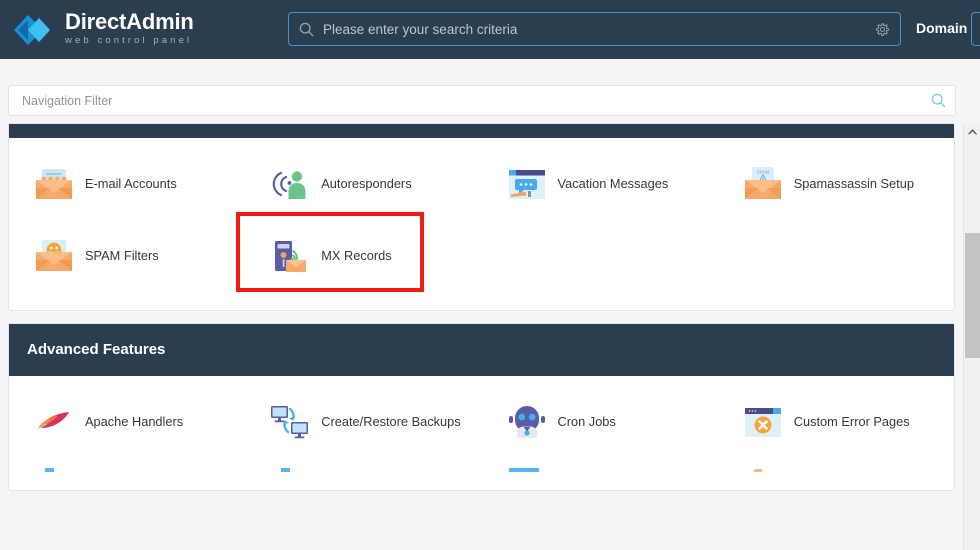 This screenshot has height=550, width=980. Describe the element at coordinates (131, 183) in the screenshot. I see `tile-label: E-mail Accounts` at that location.